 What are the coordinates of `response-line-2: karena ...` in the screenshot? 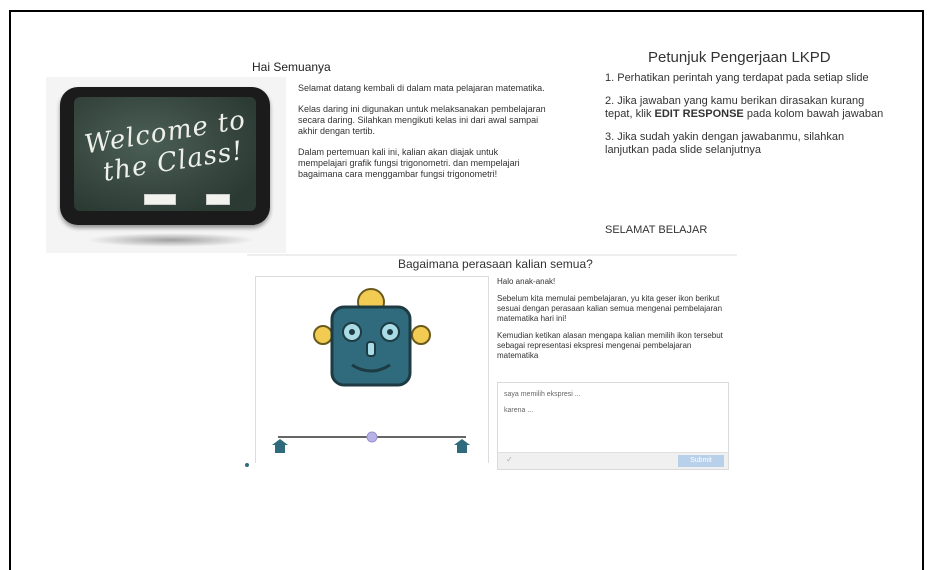 It's located at (519, 410).